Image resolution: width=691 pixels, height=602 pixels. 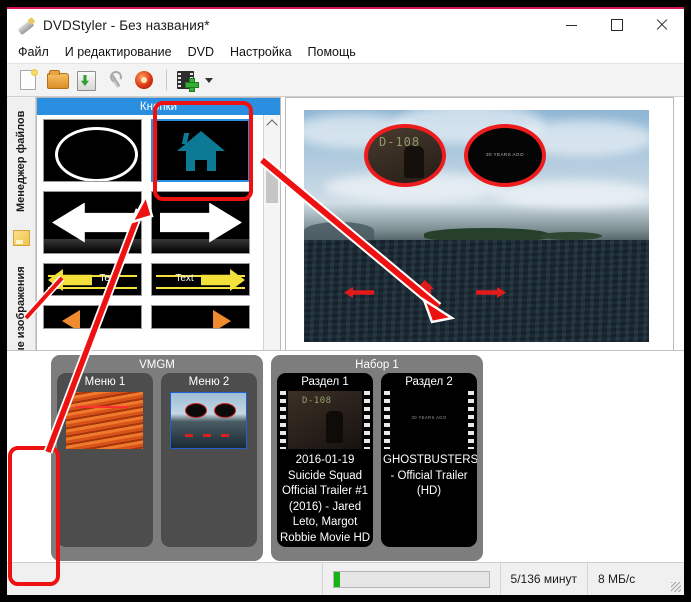 What do you see at coordinates (165, 579) in the screenshot?
I see `status-message-pane` at bounding box center [165, 579].